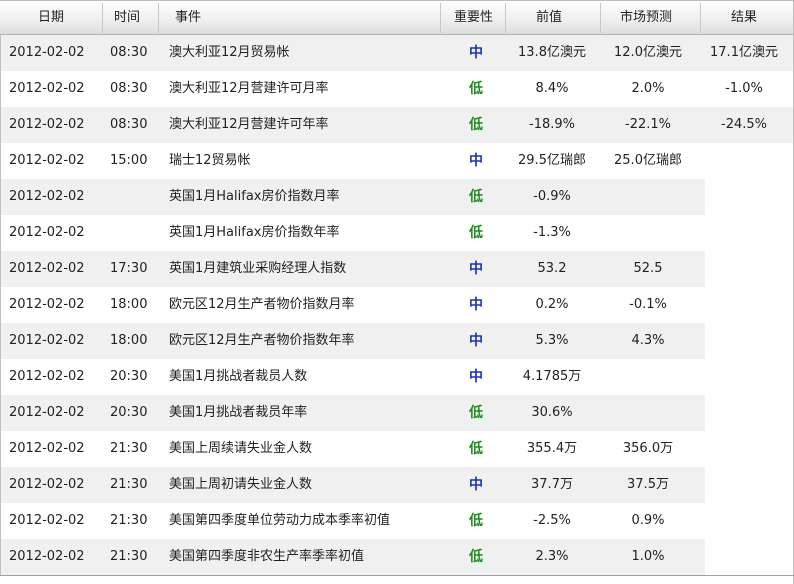 The height and width of the screenshot is (584, 794). I want to click on cell-actual: -1.0%, so click(744, 88).